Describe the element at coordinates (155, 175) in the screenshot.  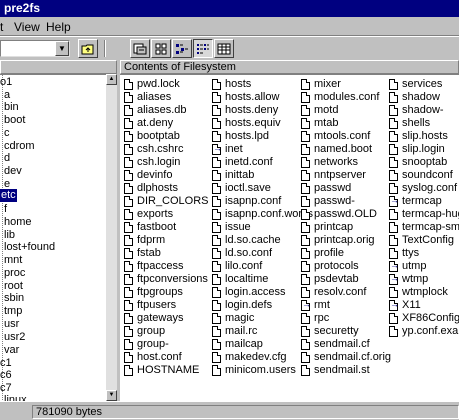
I see `file-name: devinfo` at that location.